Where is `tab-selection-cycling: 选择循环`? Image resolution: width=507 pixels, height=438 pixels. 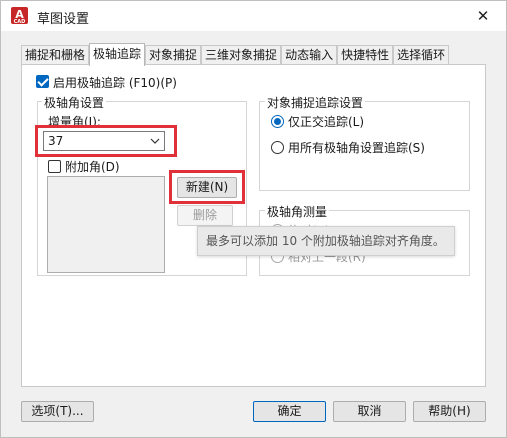 tab-selection-cycling: 选择循环 is located at coordinates (421, 55).